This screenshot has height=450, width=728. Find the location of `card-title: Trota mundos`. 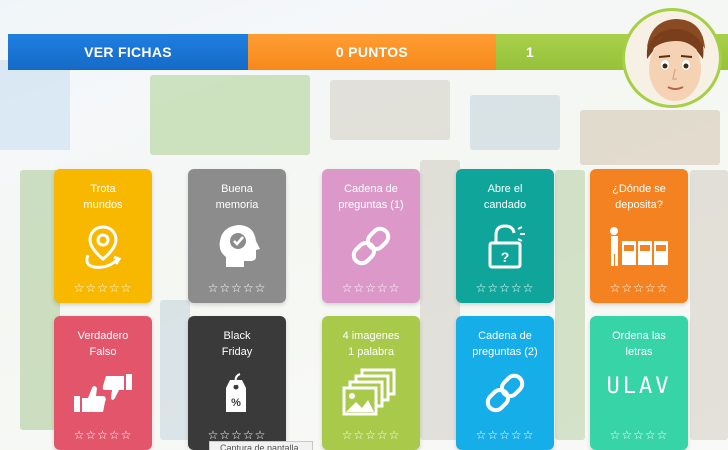

card-title: Trota mundos is located at coordinates (103, 197).